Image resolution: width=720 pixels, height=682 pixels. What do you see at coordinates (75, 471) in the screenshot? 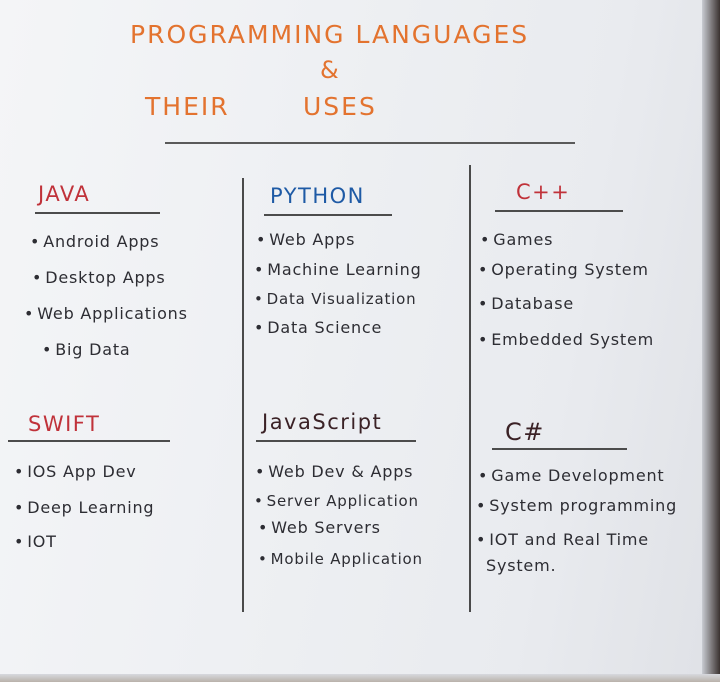
I see `swift-item: IOS App Dev` at bounding box center [75, 471].